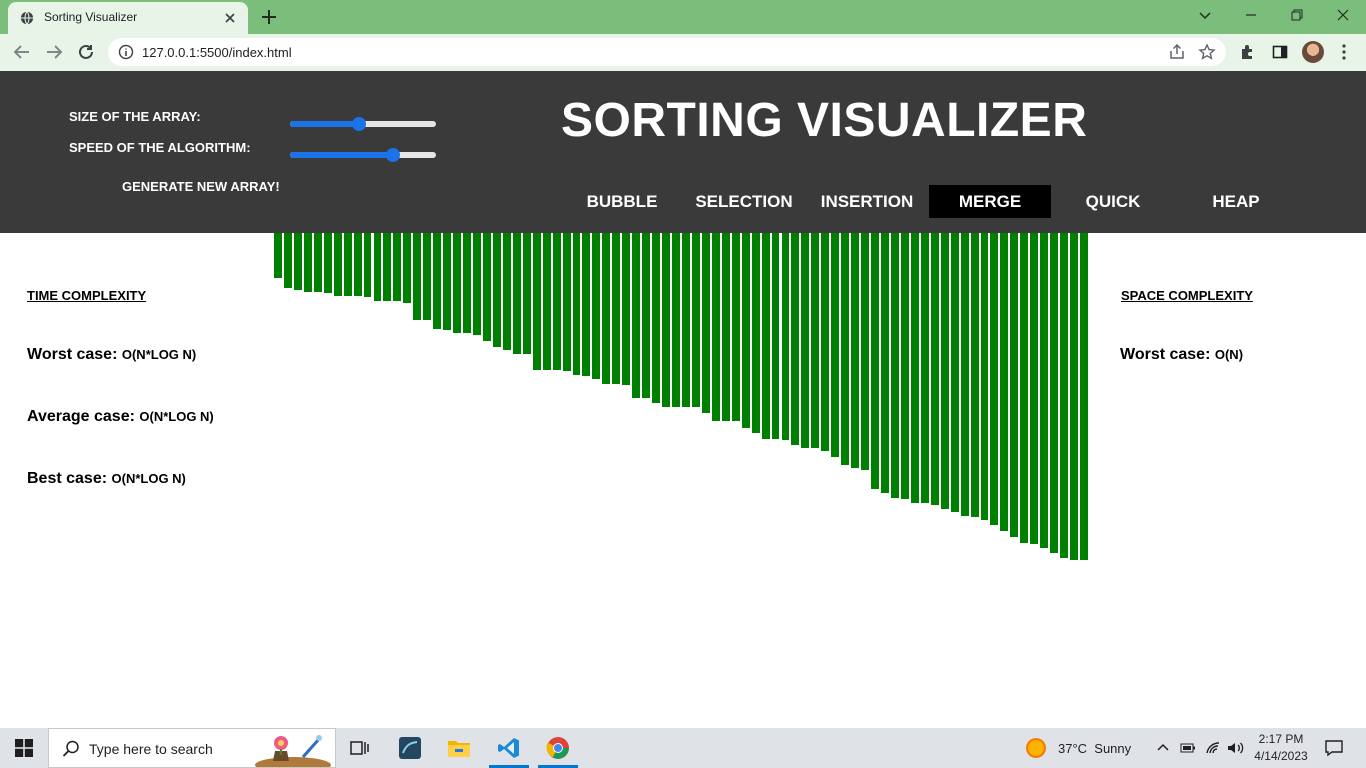  Describe the element at coordinates (27, 18) in the screenshot. I see `globe-icon` at that location.